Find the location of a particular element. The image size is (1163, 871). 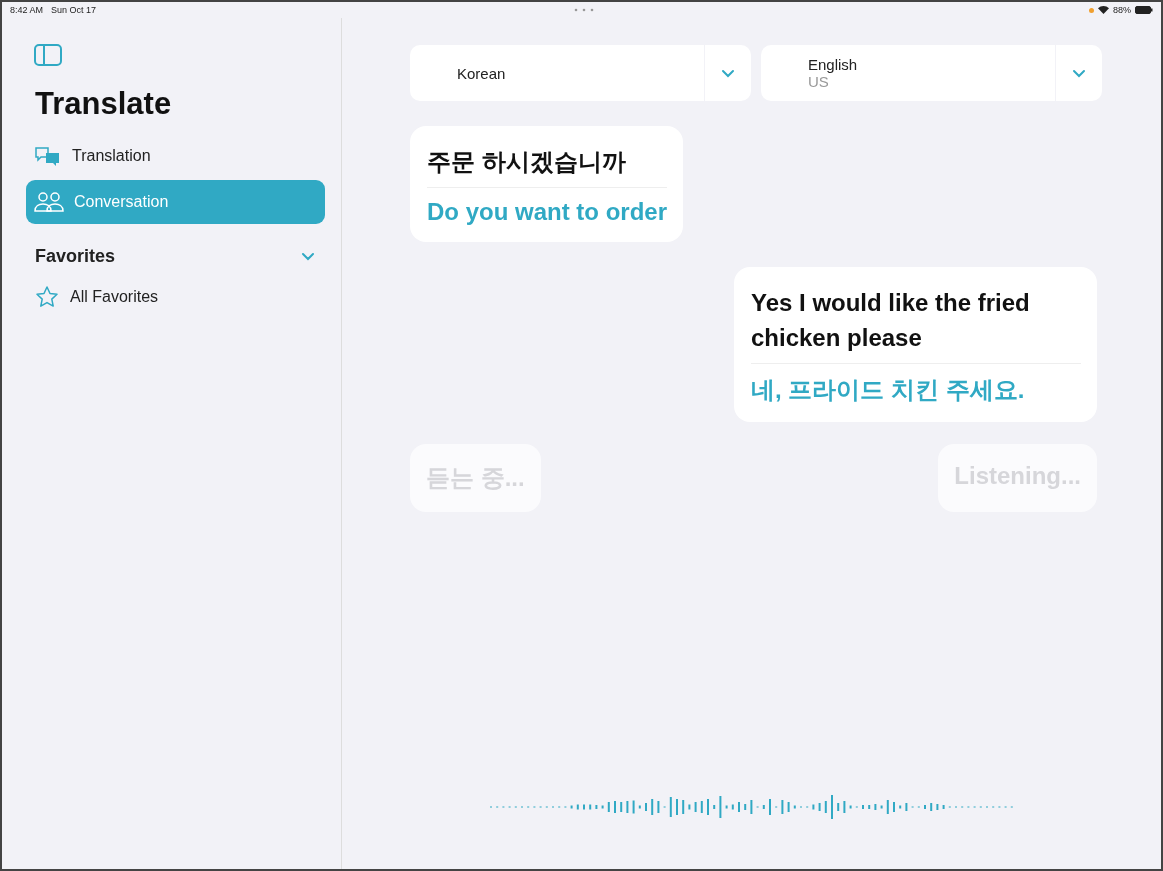

favorites-section-header: Favorites is located at coordinates (175, 256).